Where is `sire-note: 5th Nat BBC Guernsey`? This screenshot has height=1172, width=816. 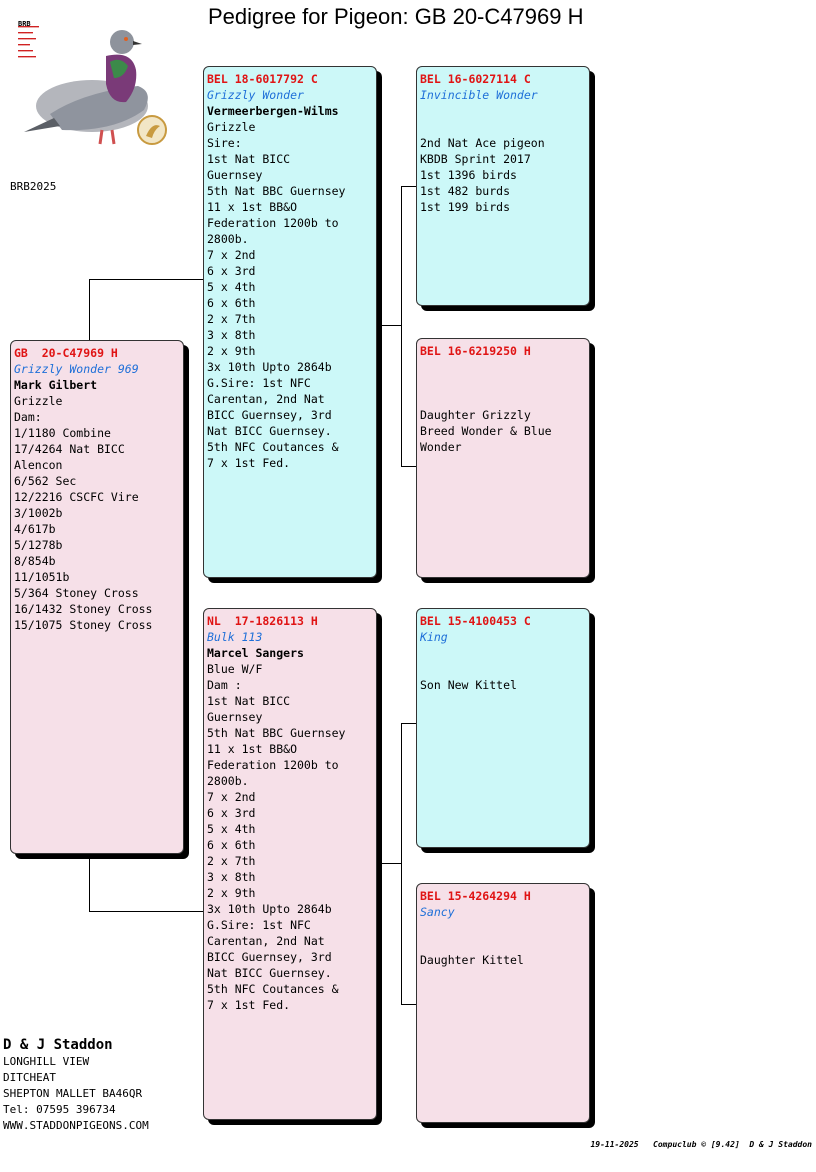 sire-note: 5th Nat BBC Guernsey is located at coordinates (276, 191).